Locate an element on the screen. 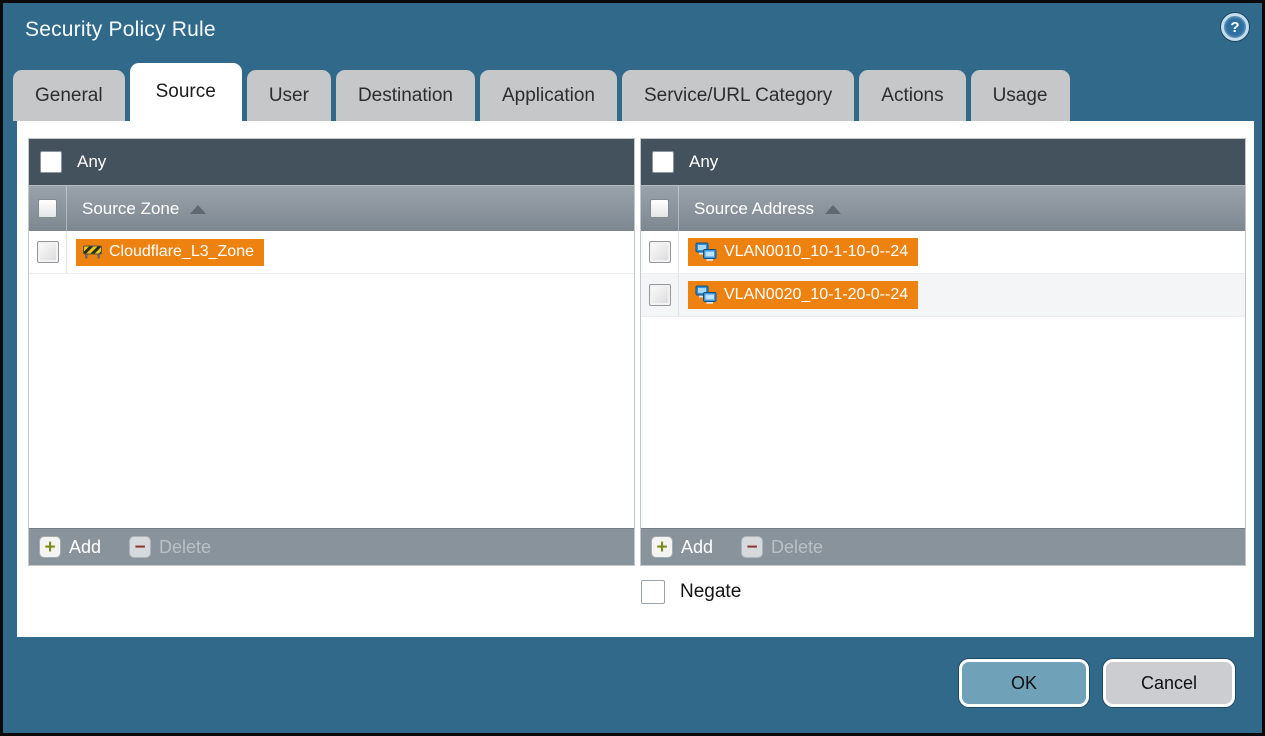 The width and height of the screenshot is (1265, 736). ok-button: OK is located at coordinates (1024, 683).